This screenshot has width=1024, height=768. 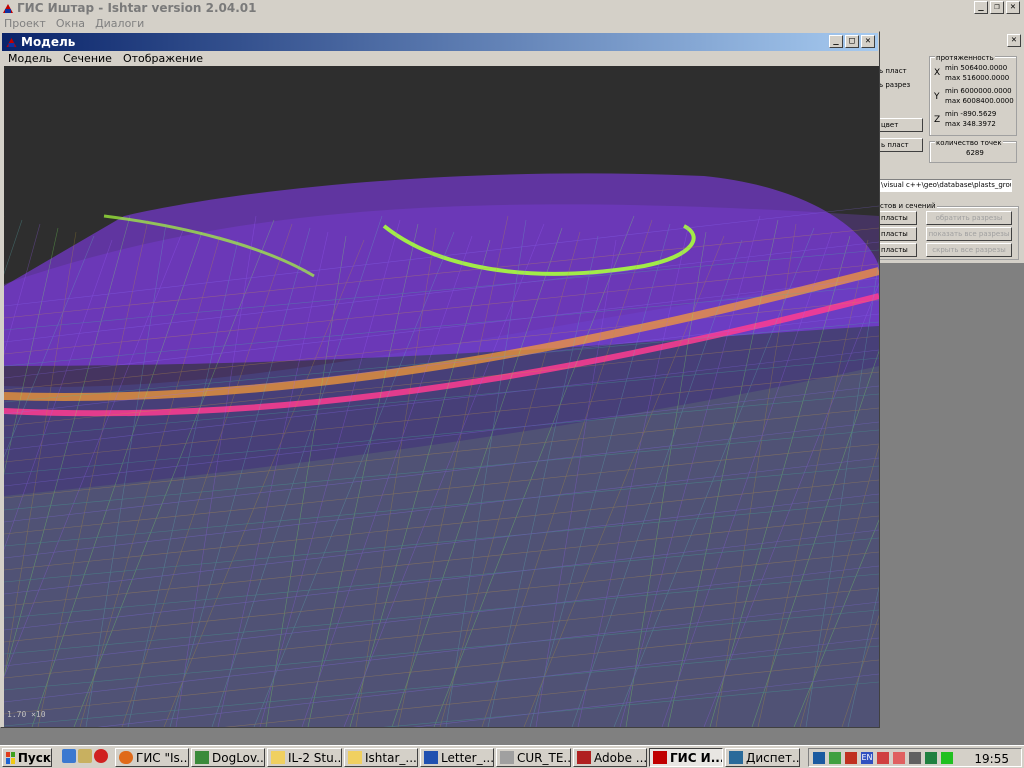 What do you see at coordinates (893, 71) in the screenshot?
I see `label-plast: ь пласт` at bounding box center [893, 71].